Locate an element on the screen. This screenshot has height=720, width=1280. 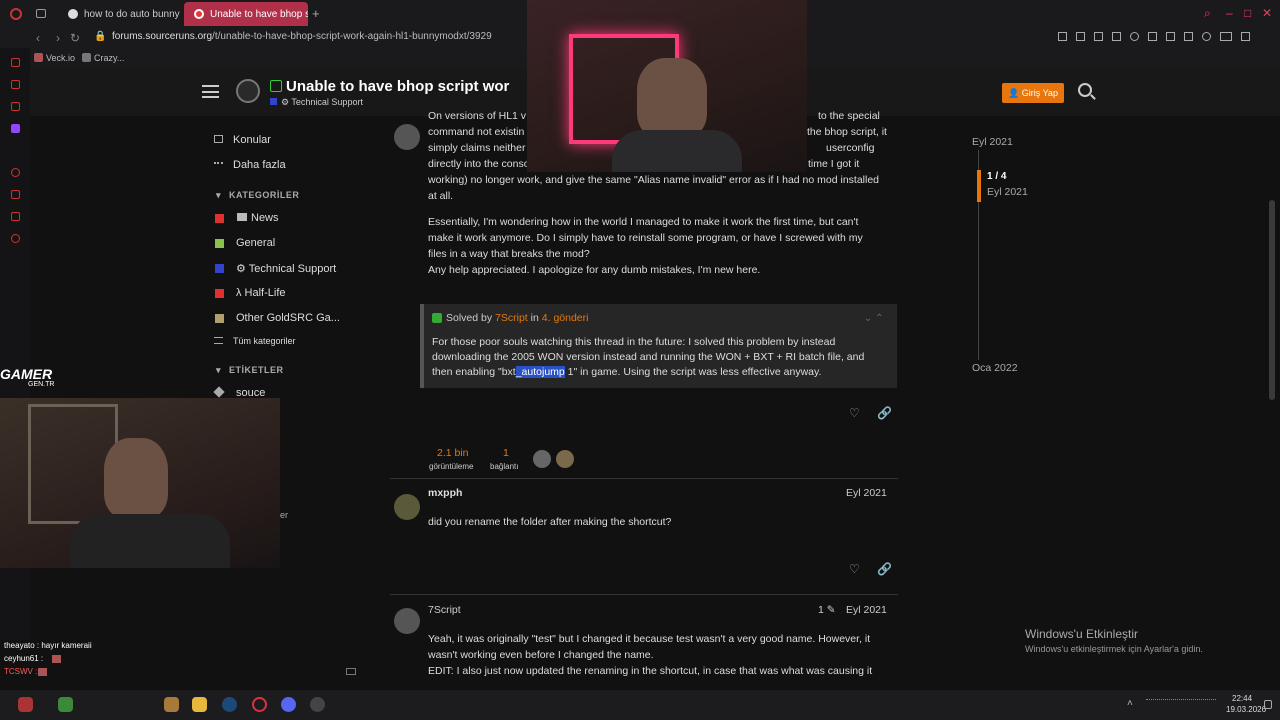
steam-icon is located at coordinates (229, 704).